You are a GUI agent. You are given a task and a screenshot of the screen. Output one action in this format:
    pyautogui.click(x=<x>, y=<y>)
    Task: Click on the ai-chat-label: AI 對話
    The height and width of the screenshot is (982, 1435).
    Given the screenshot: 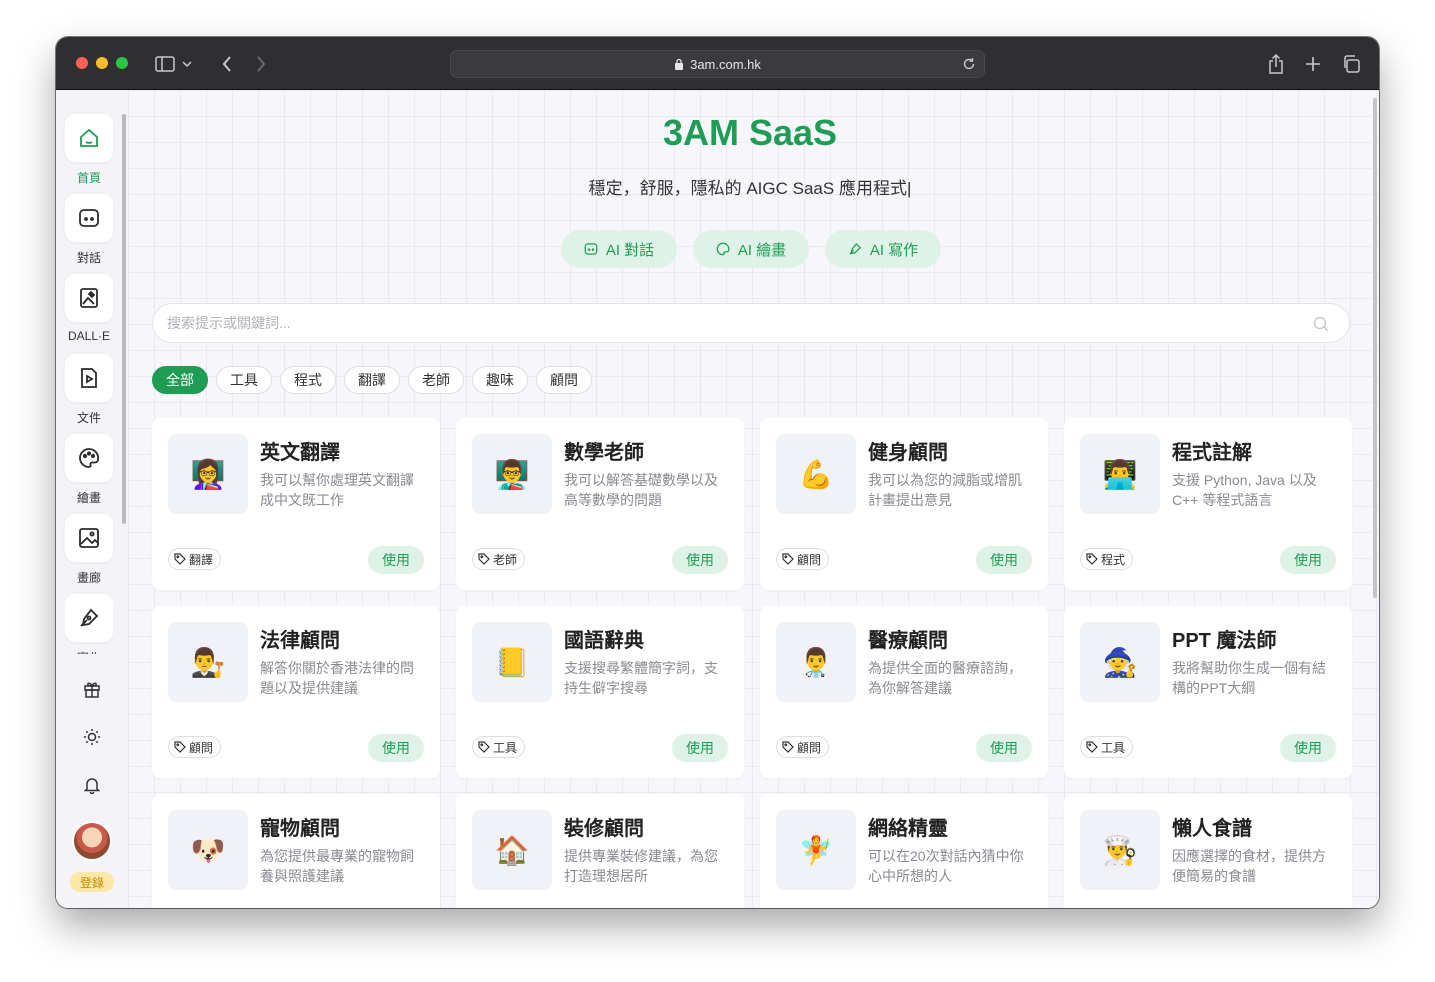 What is the action you would take?
    pyautogui.click(x=630, y=250)
    